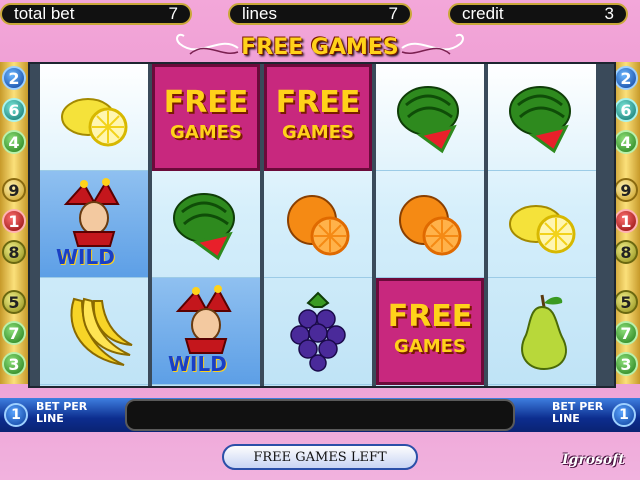 This screenshot has height=480, width=640. I want to click on lines-display: lines 7, so click(320, 14).